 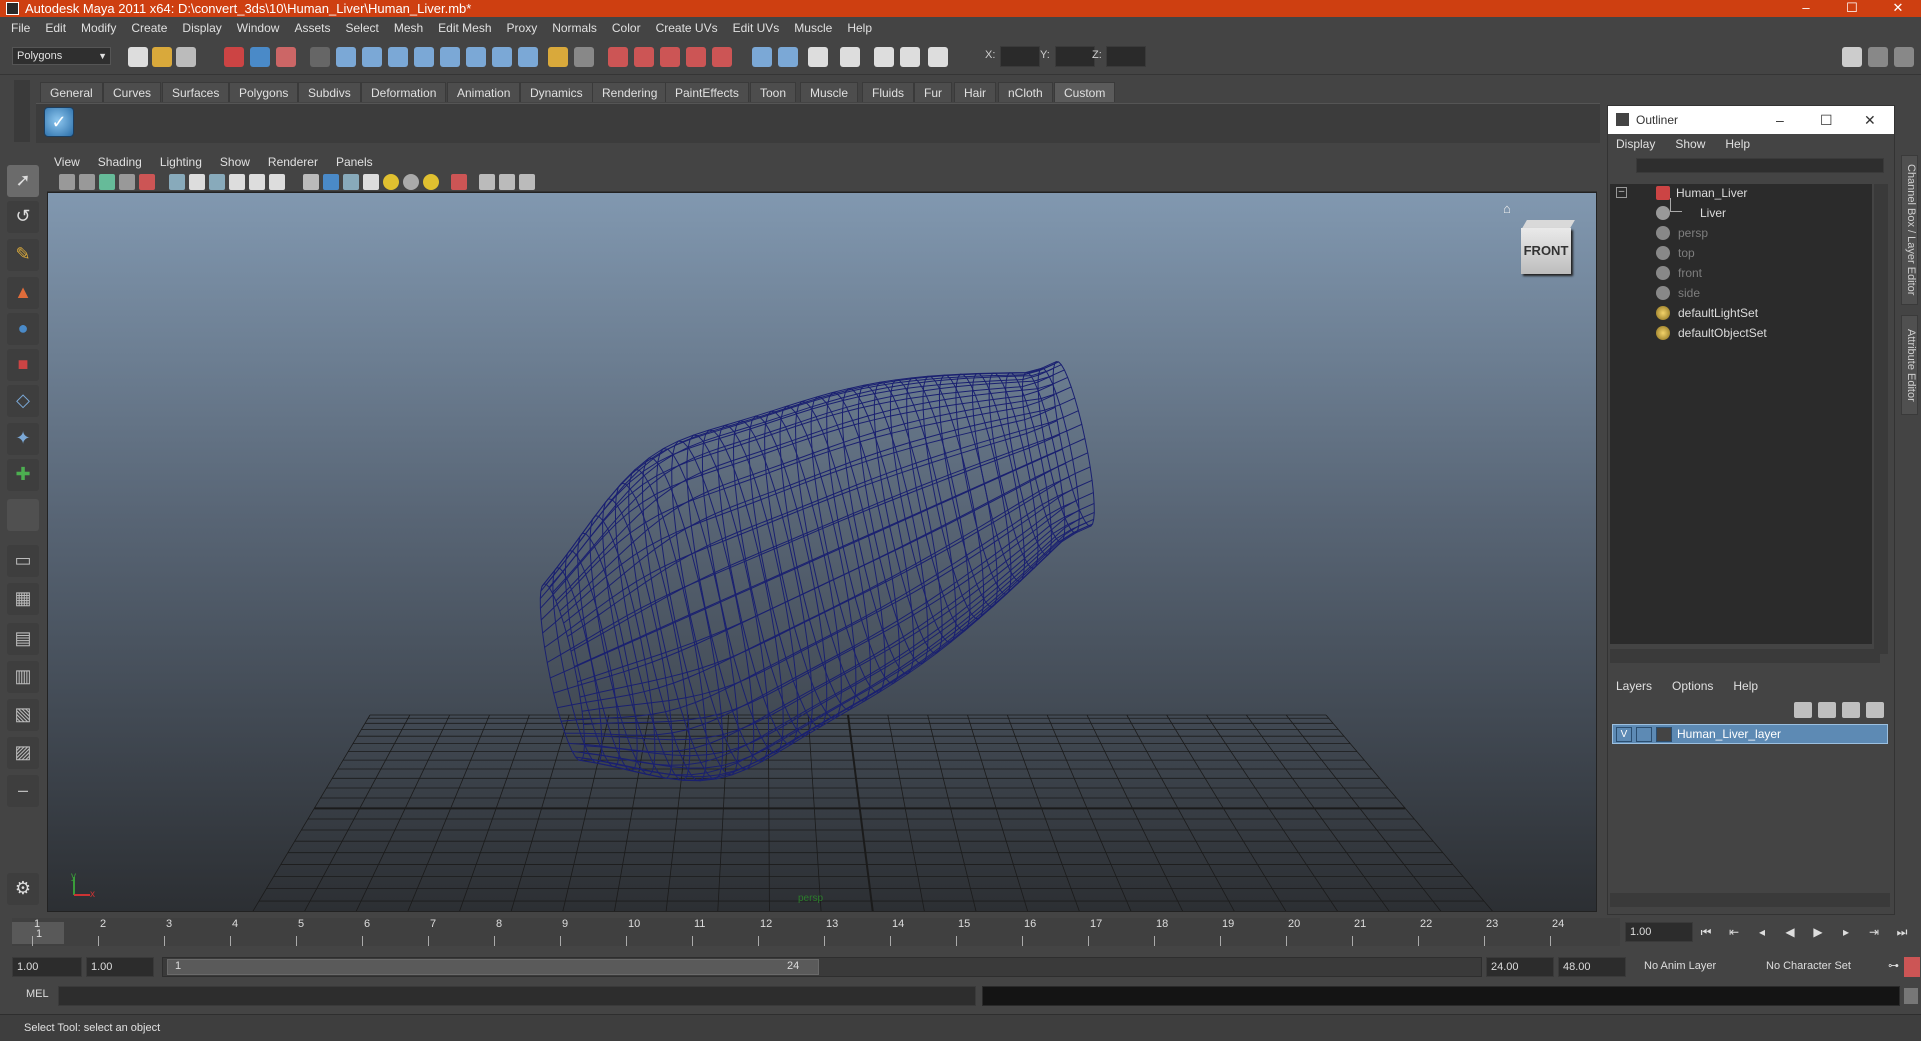 What do you see at coordinates (1075, 56) in the screenshot?
I see `y-field` at bounding box center [1075, 56].